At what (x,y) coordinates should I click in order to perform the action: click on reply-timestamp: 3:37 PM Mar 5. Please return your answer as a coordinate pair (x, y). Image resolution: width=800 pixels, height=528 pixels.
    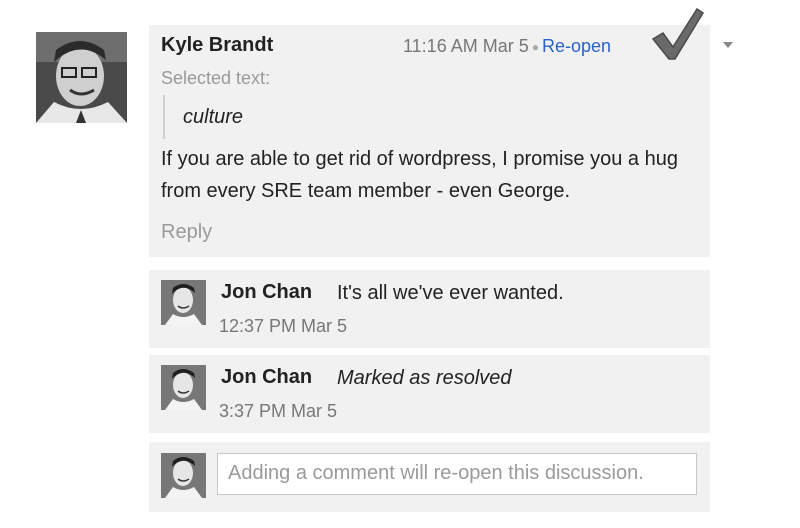
    Looking at the image, I should click on (278, 411).